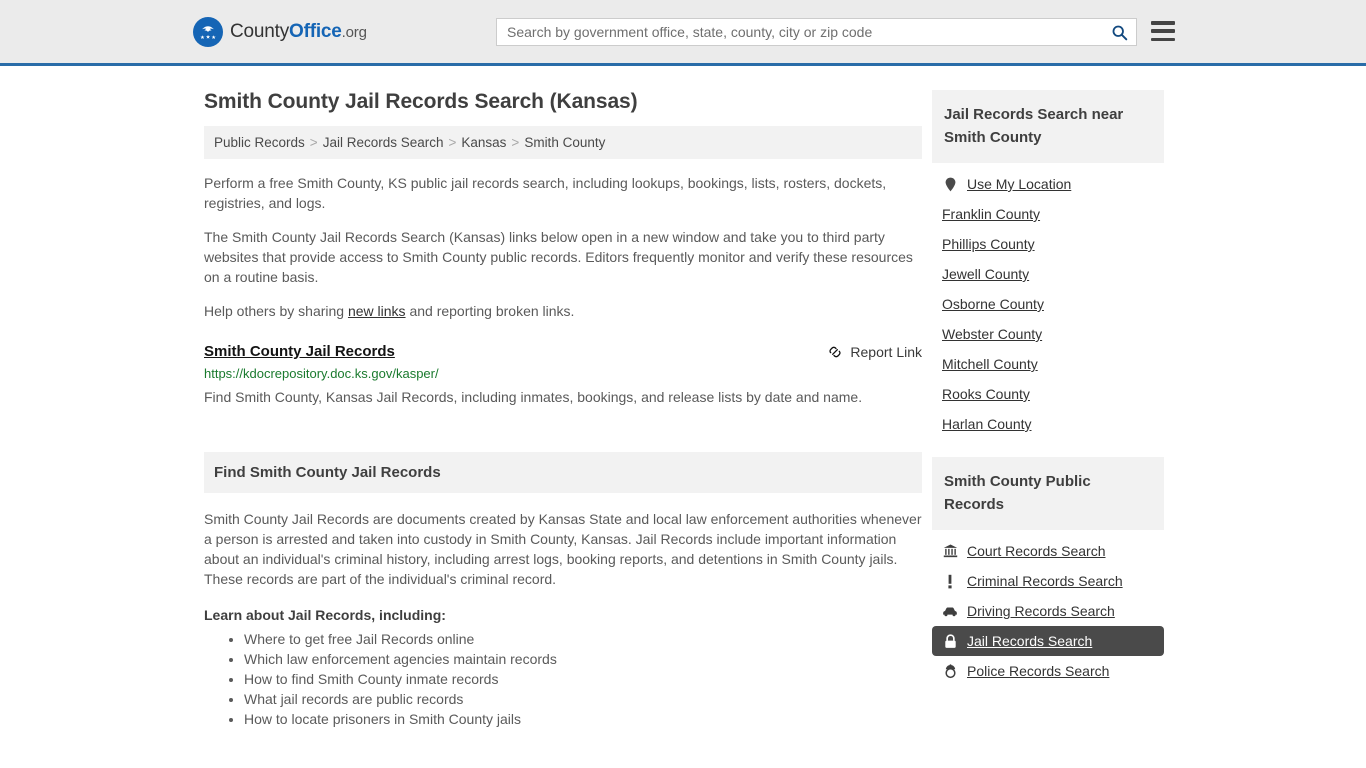  I want to click on sidebar-item-label: Police Records Search, so click(1038, 671).